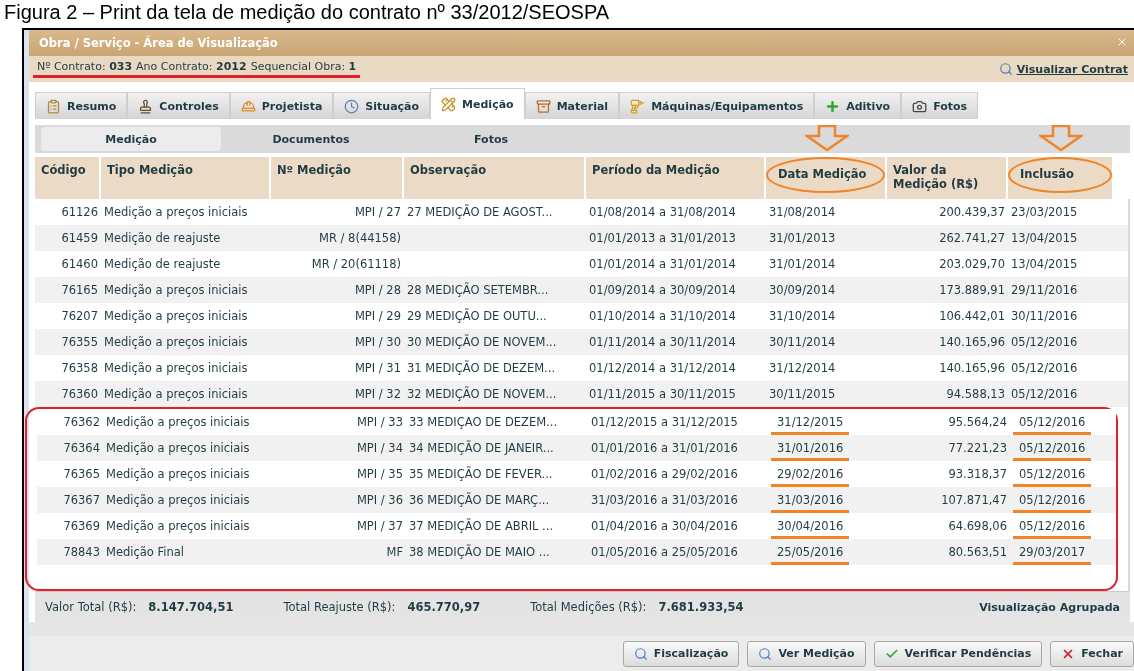  What do you see at coordinates (379, 422) in the screenshot?
I see `table-cell-text: MPI / 33` at bounding box center [379, 422].